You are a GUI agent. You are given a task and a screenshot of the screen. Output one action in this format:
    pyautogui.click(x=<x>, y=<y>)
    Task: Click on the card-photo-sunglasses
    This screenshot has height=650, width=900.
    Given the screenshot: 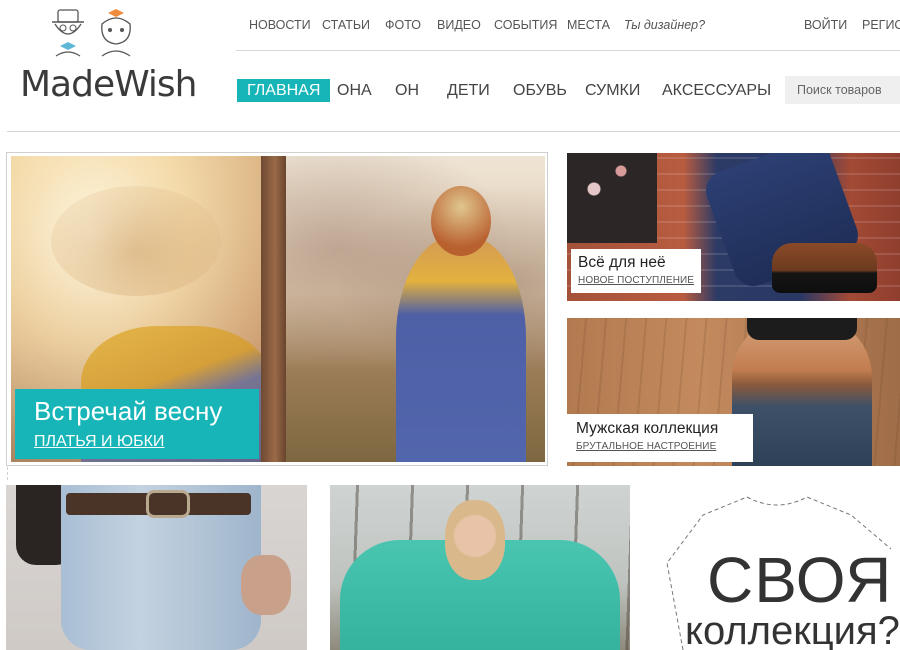 What is the action you would take?
    pyautogui.click(x=802, y=329)
    